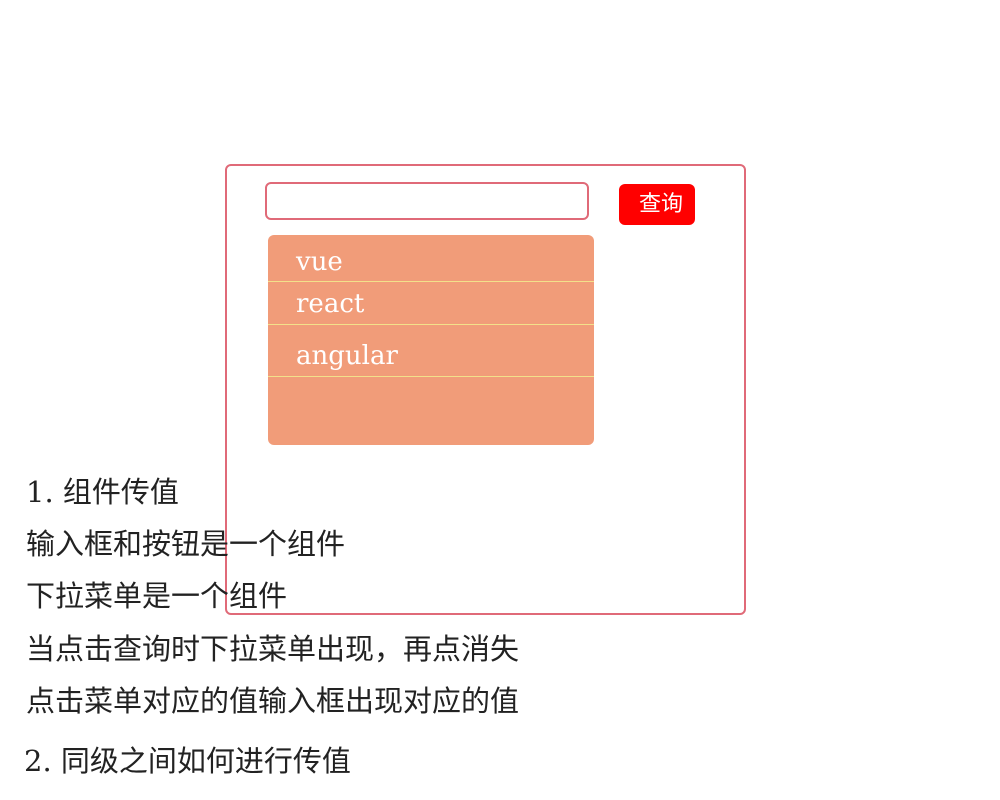  What do you see at coordinates (427, 201) in the screenshot?
I see `search-input` at bounding box center [427, 201].